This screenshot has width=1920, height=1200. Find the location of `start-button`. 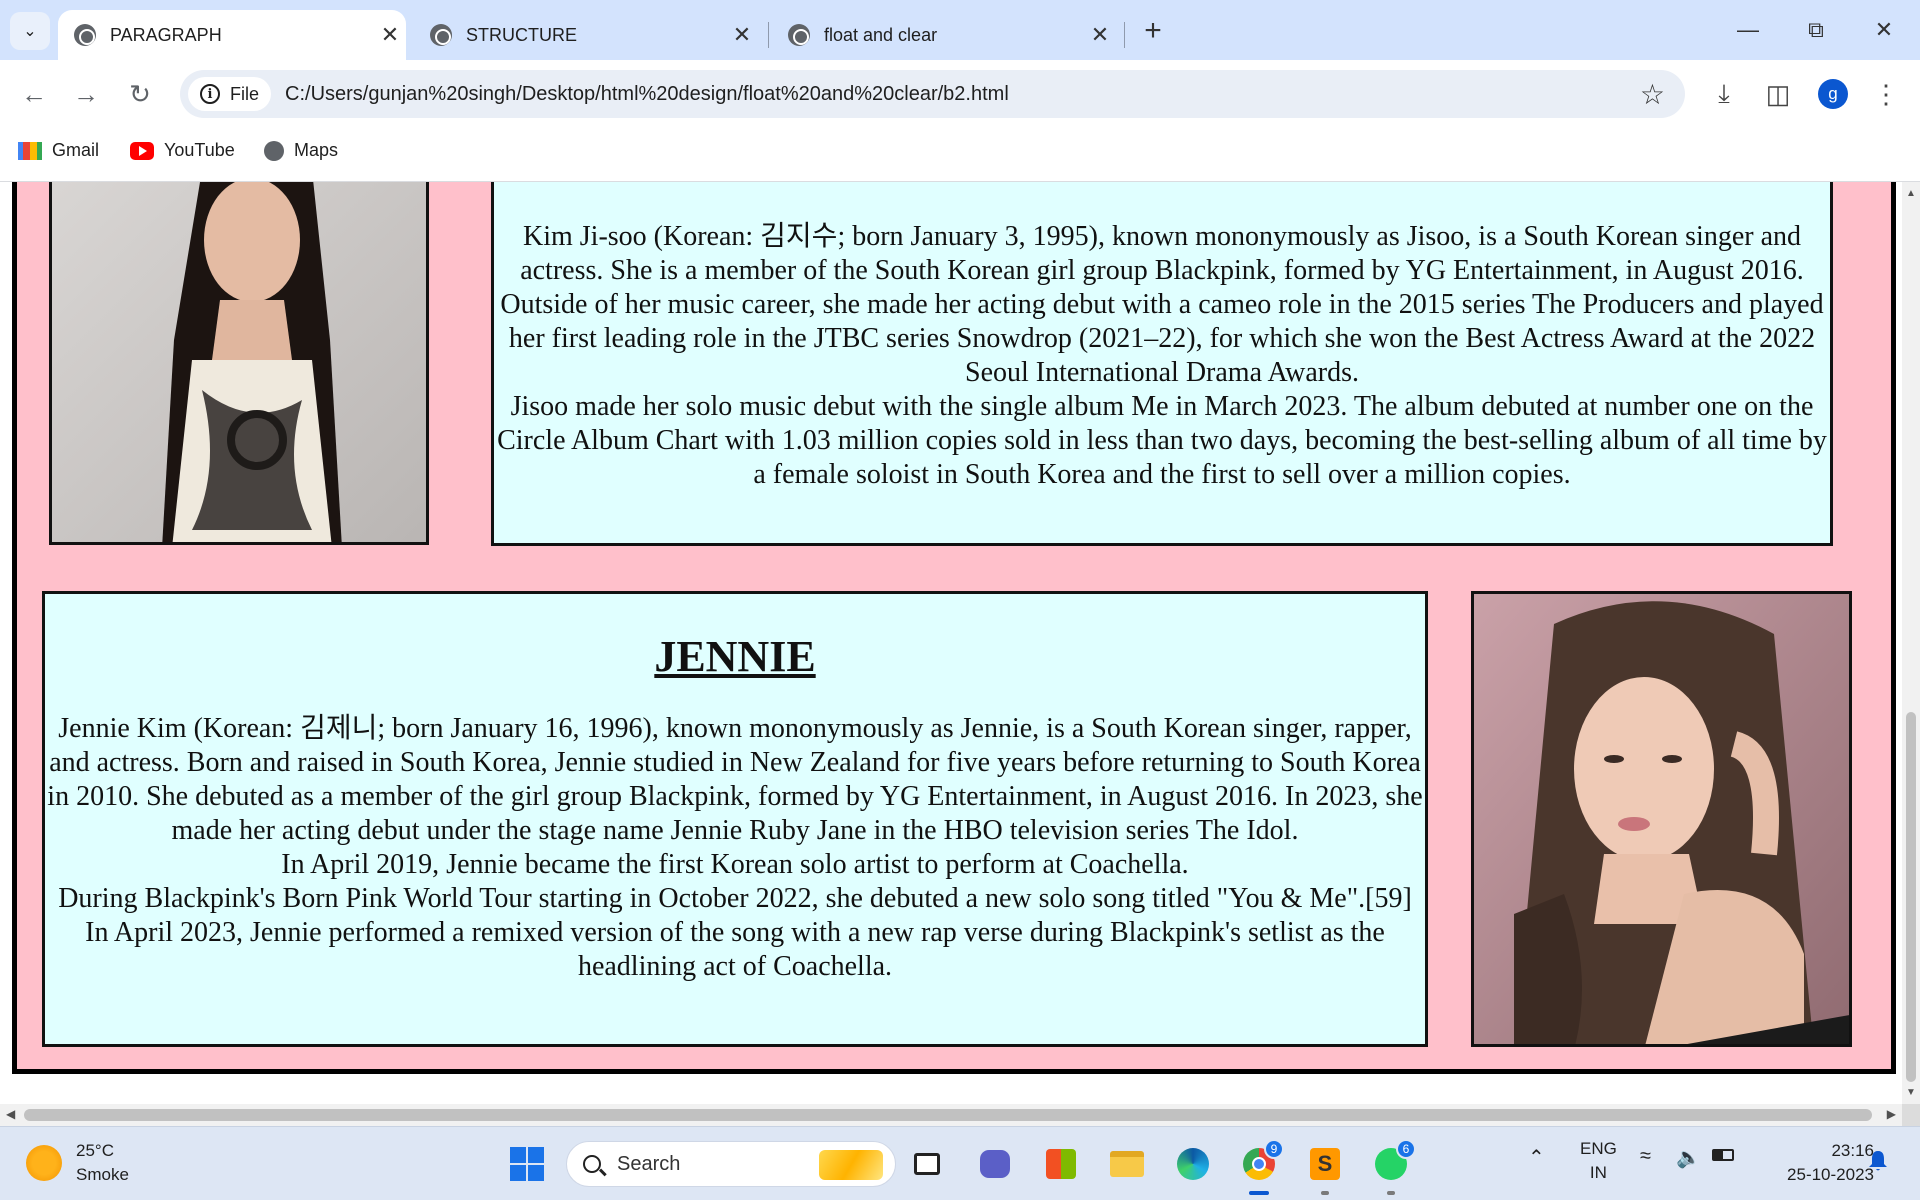

start-button is located at coordinates (527, 1164).